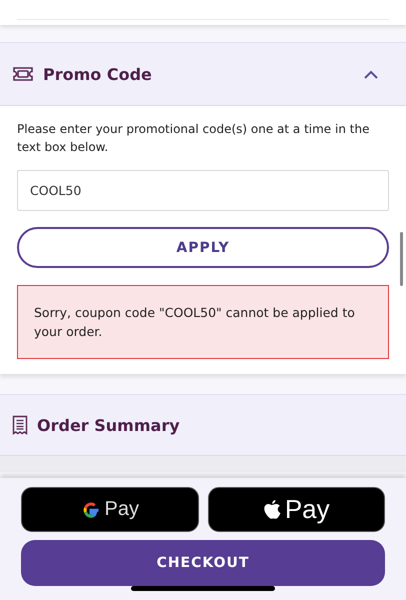 Image resolution: width=406 pixels, height=600 pixels. Describe the element at coordinates (203, 190) in the screenshot. I see `promo-code-field: COOL50` at that location.